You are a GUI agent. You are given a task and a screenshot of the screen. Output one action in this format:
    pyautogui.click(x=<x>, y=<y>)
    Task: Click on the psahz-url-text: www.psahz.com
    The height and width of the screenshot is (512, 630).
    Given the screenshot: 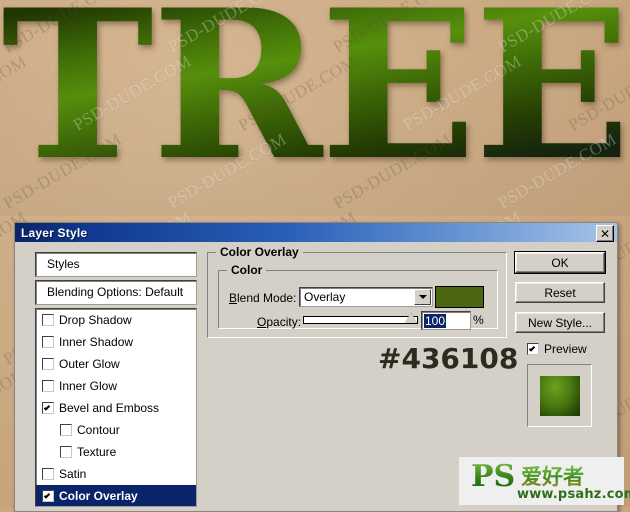 What is the action you would take?
    pyautogui.click(x=573, y=494)
    